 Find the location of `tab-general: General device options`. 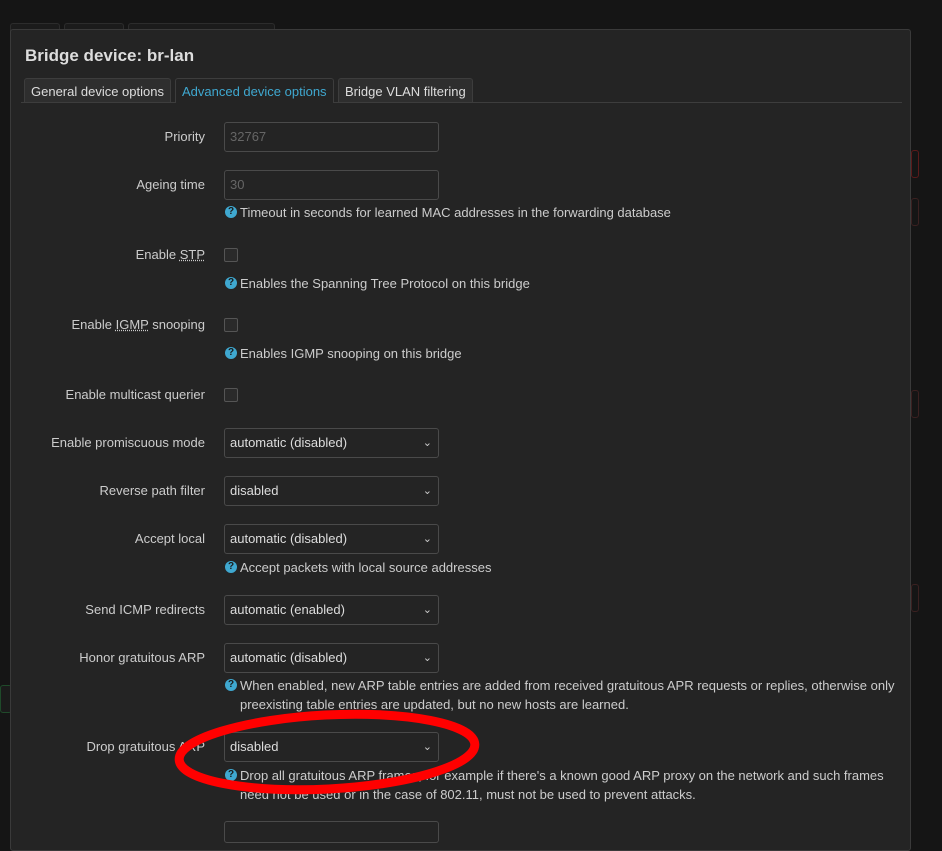

tab-general: General device options is located at coordinates (97, 90).